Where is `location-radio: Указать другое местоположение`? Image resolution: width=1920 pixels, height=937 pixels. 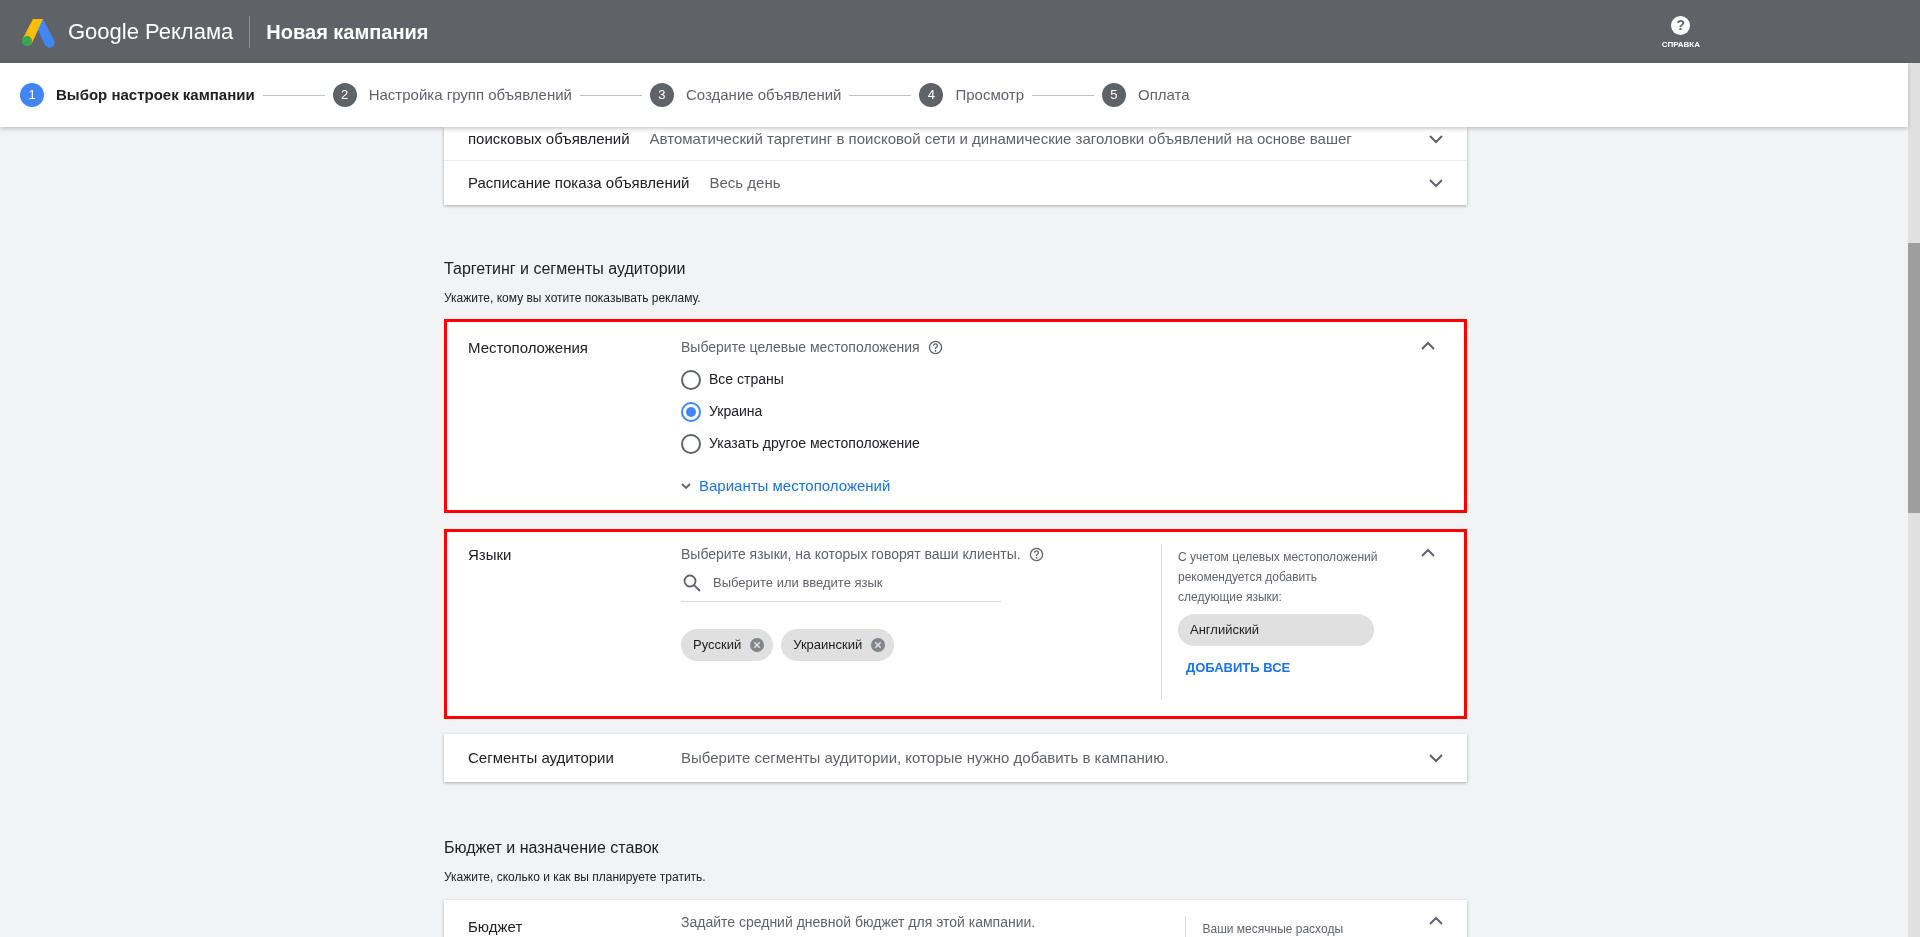
location-radio: Указать другое местоположение is located at coordinates (1051, 443).